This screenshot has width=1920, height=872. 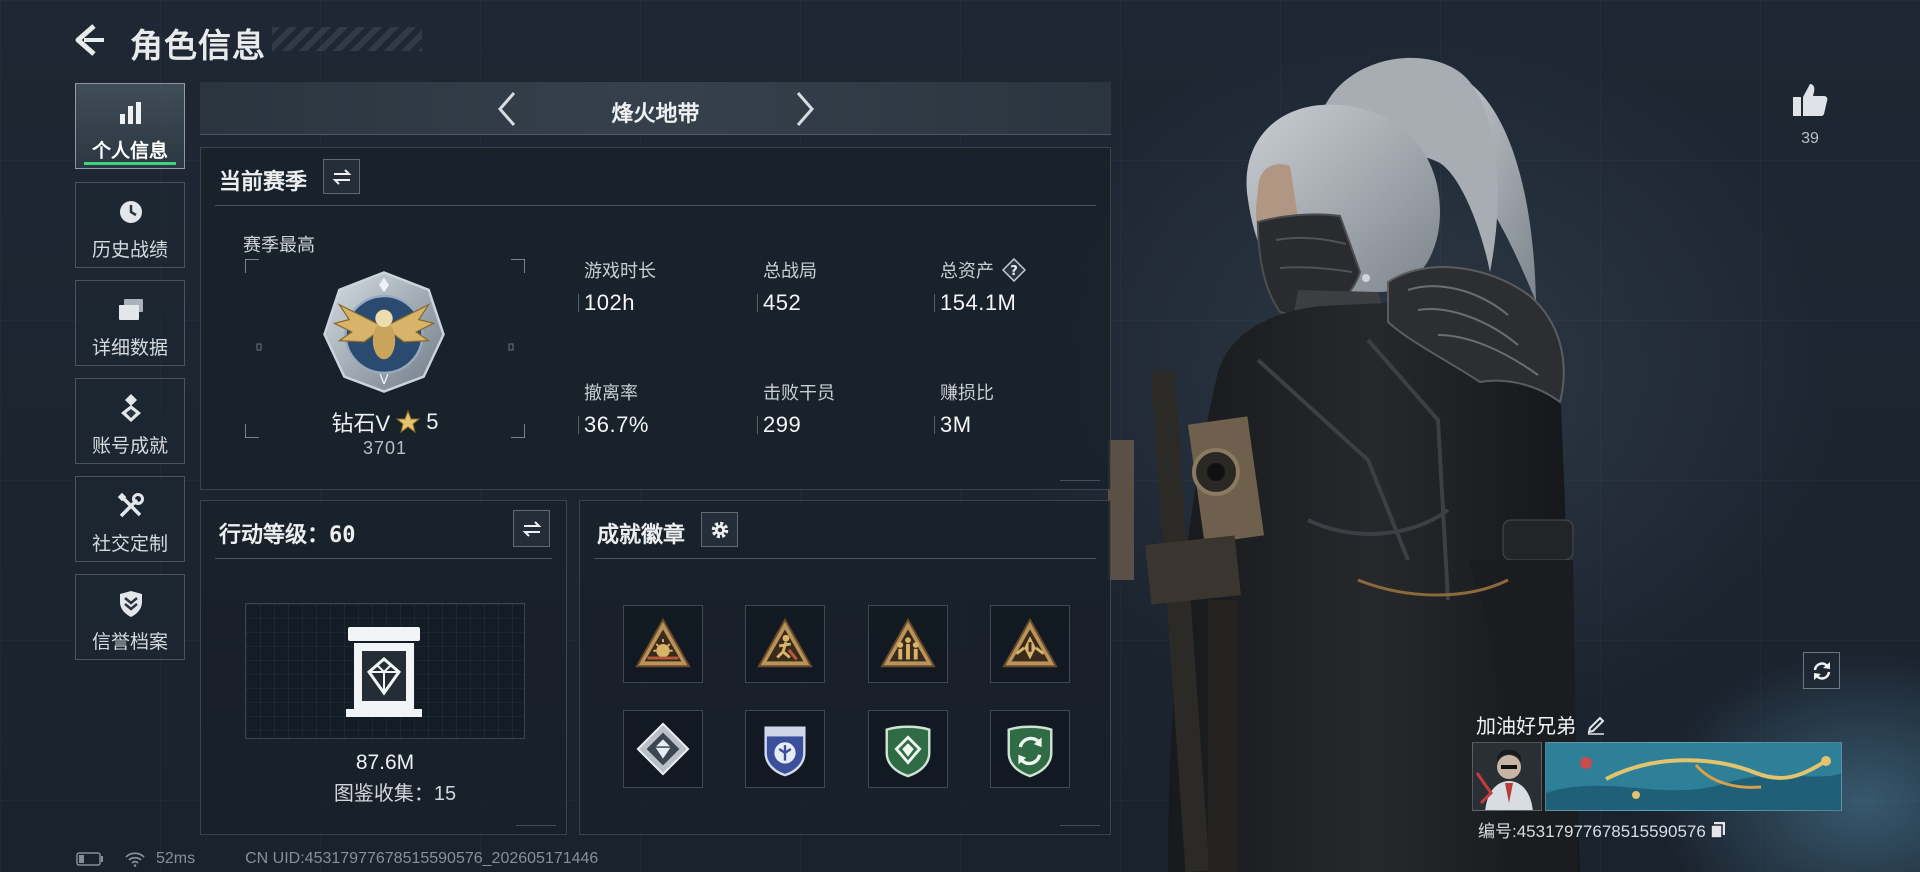 I want to click on stacked-cards-icon, so click(x=131, y=309).